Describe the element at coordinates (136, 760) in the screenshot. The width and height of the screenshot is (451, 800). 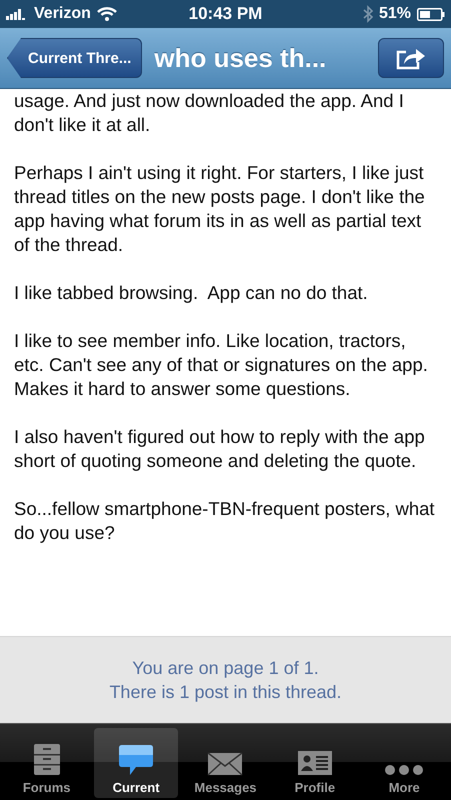
I see `speech-bubble-icon` at that location.